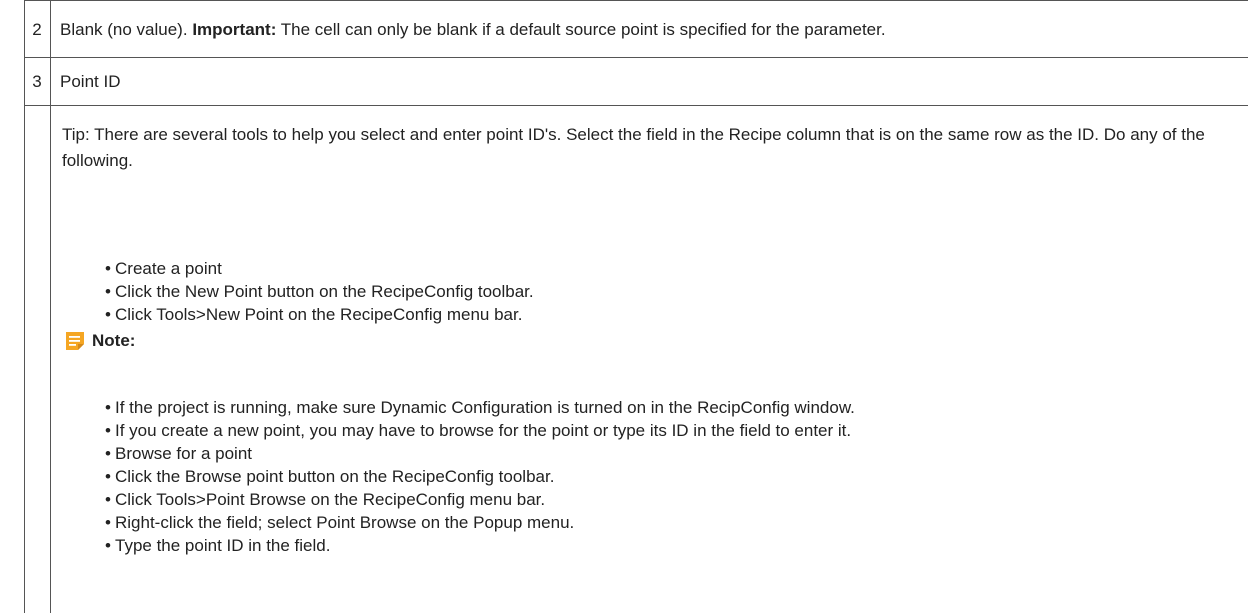 The height and width of the screenshot is (613, 1248). I want to click on note-heading: Note:, so click(99, 341).